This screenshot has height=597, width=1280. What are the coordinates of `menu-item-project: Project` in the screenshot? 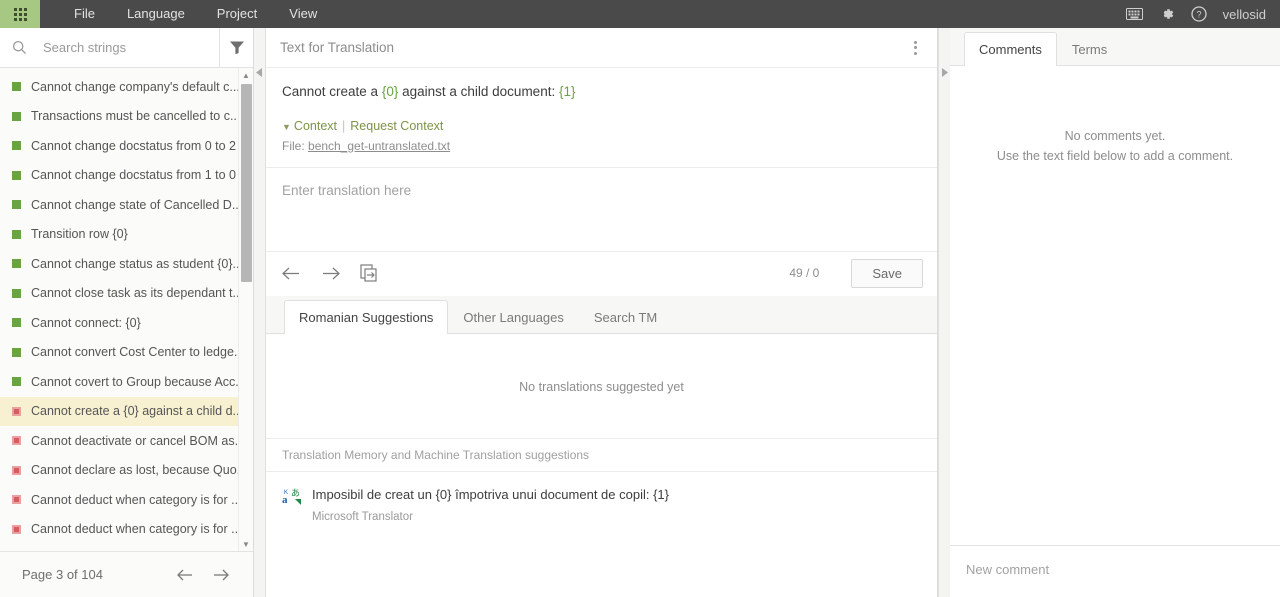 It's located at (237, 14).